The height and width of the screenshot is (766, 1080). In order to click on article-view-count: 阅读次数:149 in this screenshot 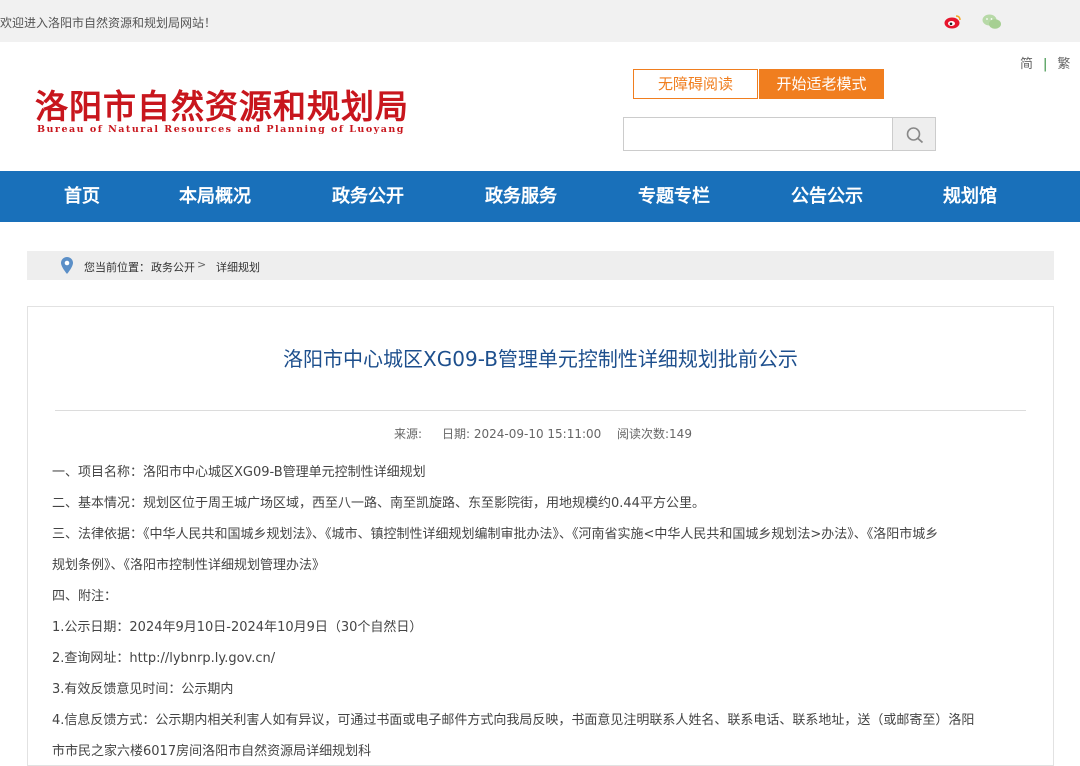, I will do `click(654, 434)`.